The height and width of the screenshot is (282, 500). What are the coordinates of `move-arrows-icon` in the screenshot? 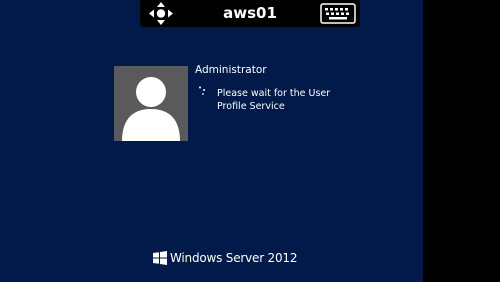 It's located at (161, 13).